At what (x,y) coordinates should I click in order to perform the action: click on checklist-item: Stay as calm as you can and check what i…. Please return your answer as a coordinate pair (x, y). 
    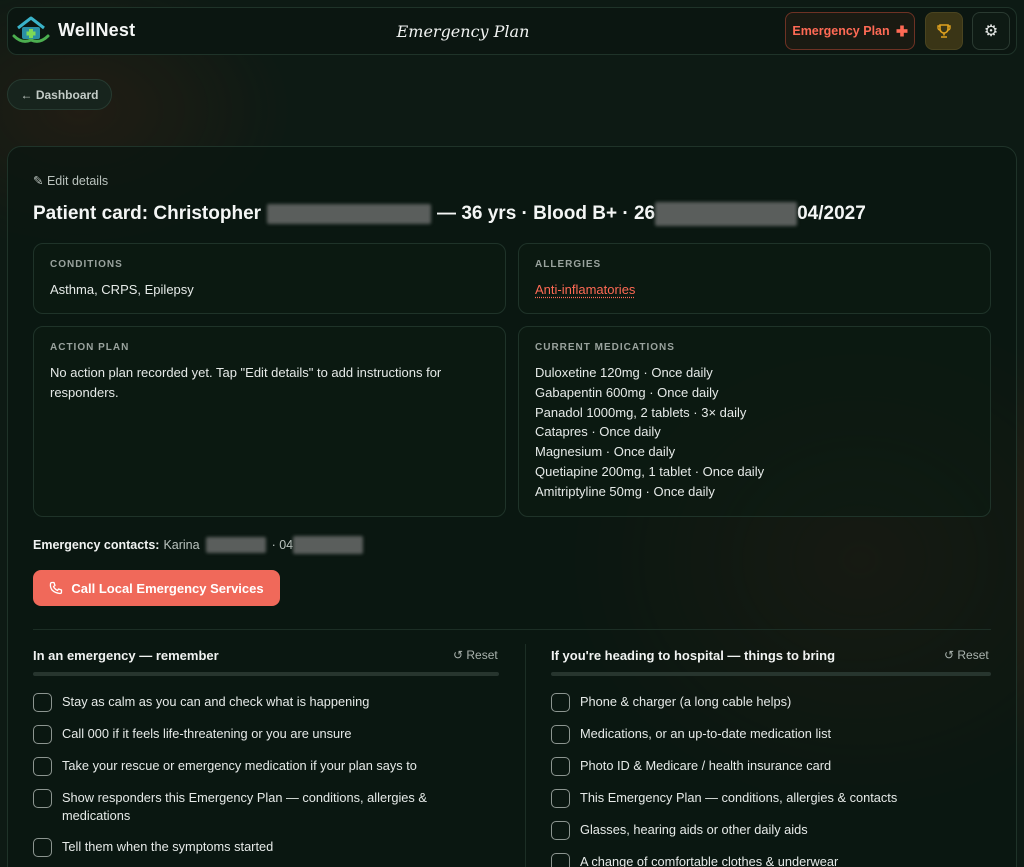
    Looking at the image, I should click on (258, 702).